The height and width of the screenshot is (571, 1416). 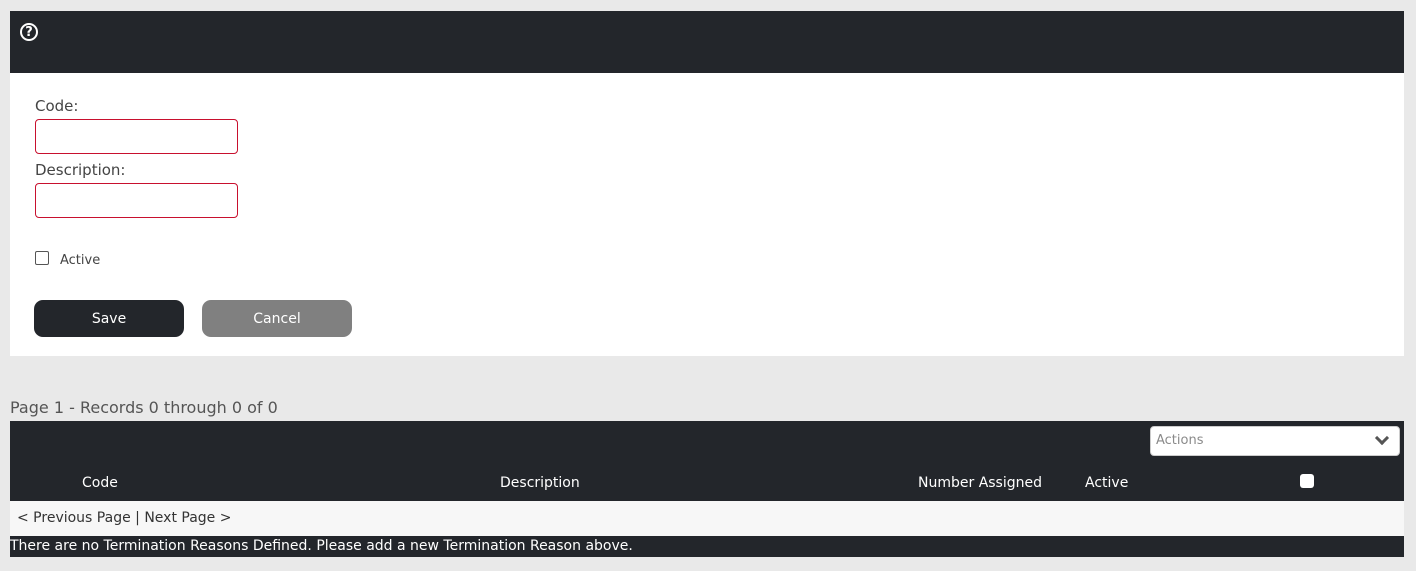 I want to click on active-checkbox, so click(x=42, y=258).